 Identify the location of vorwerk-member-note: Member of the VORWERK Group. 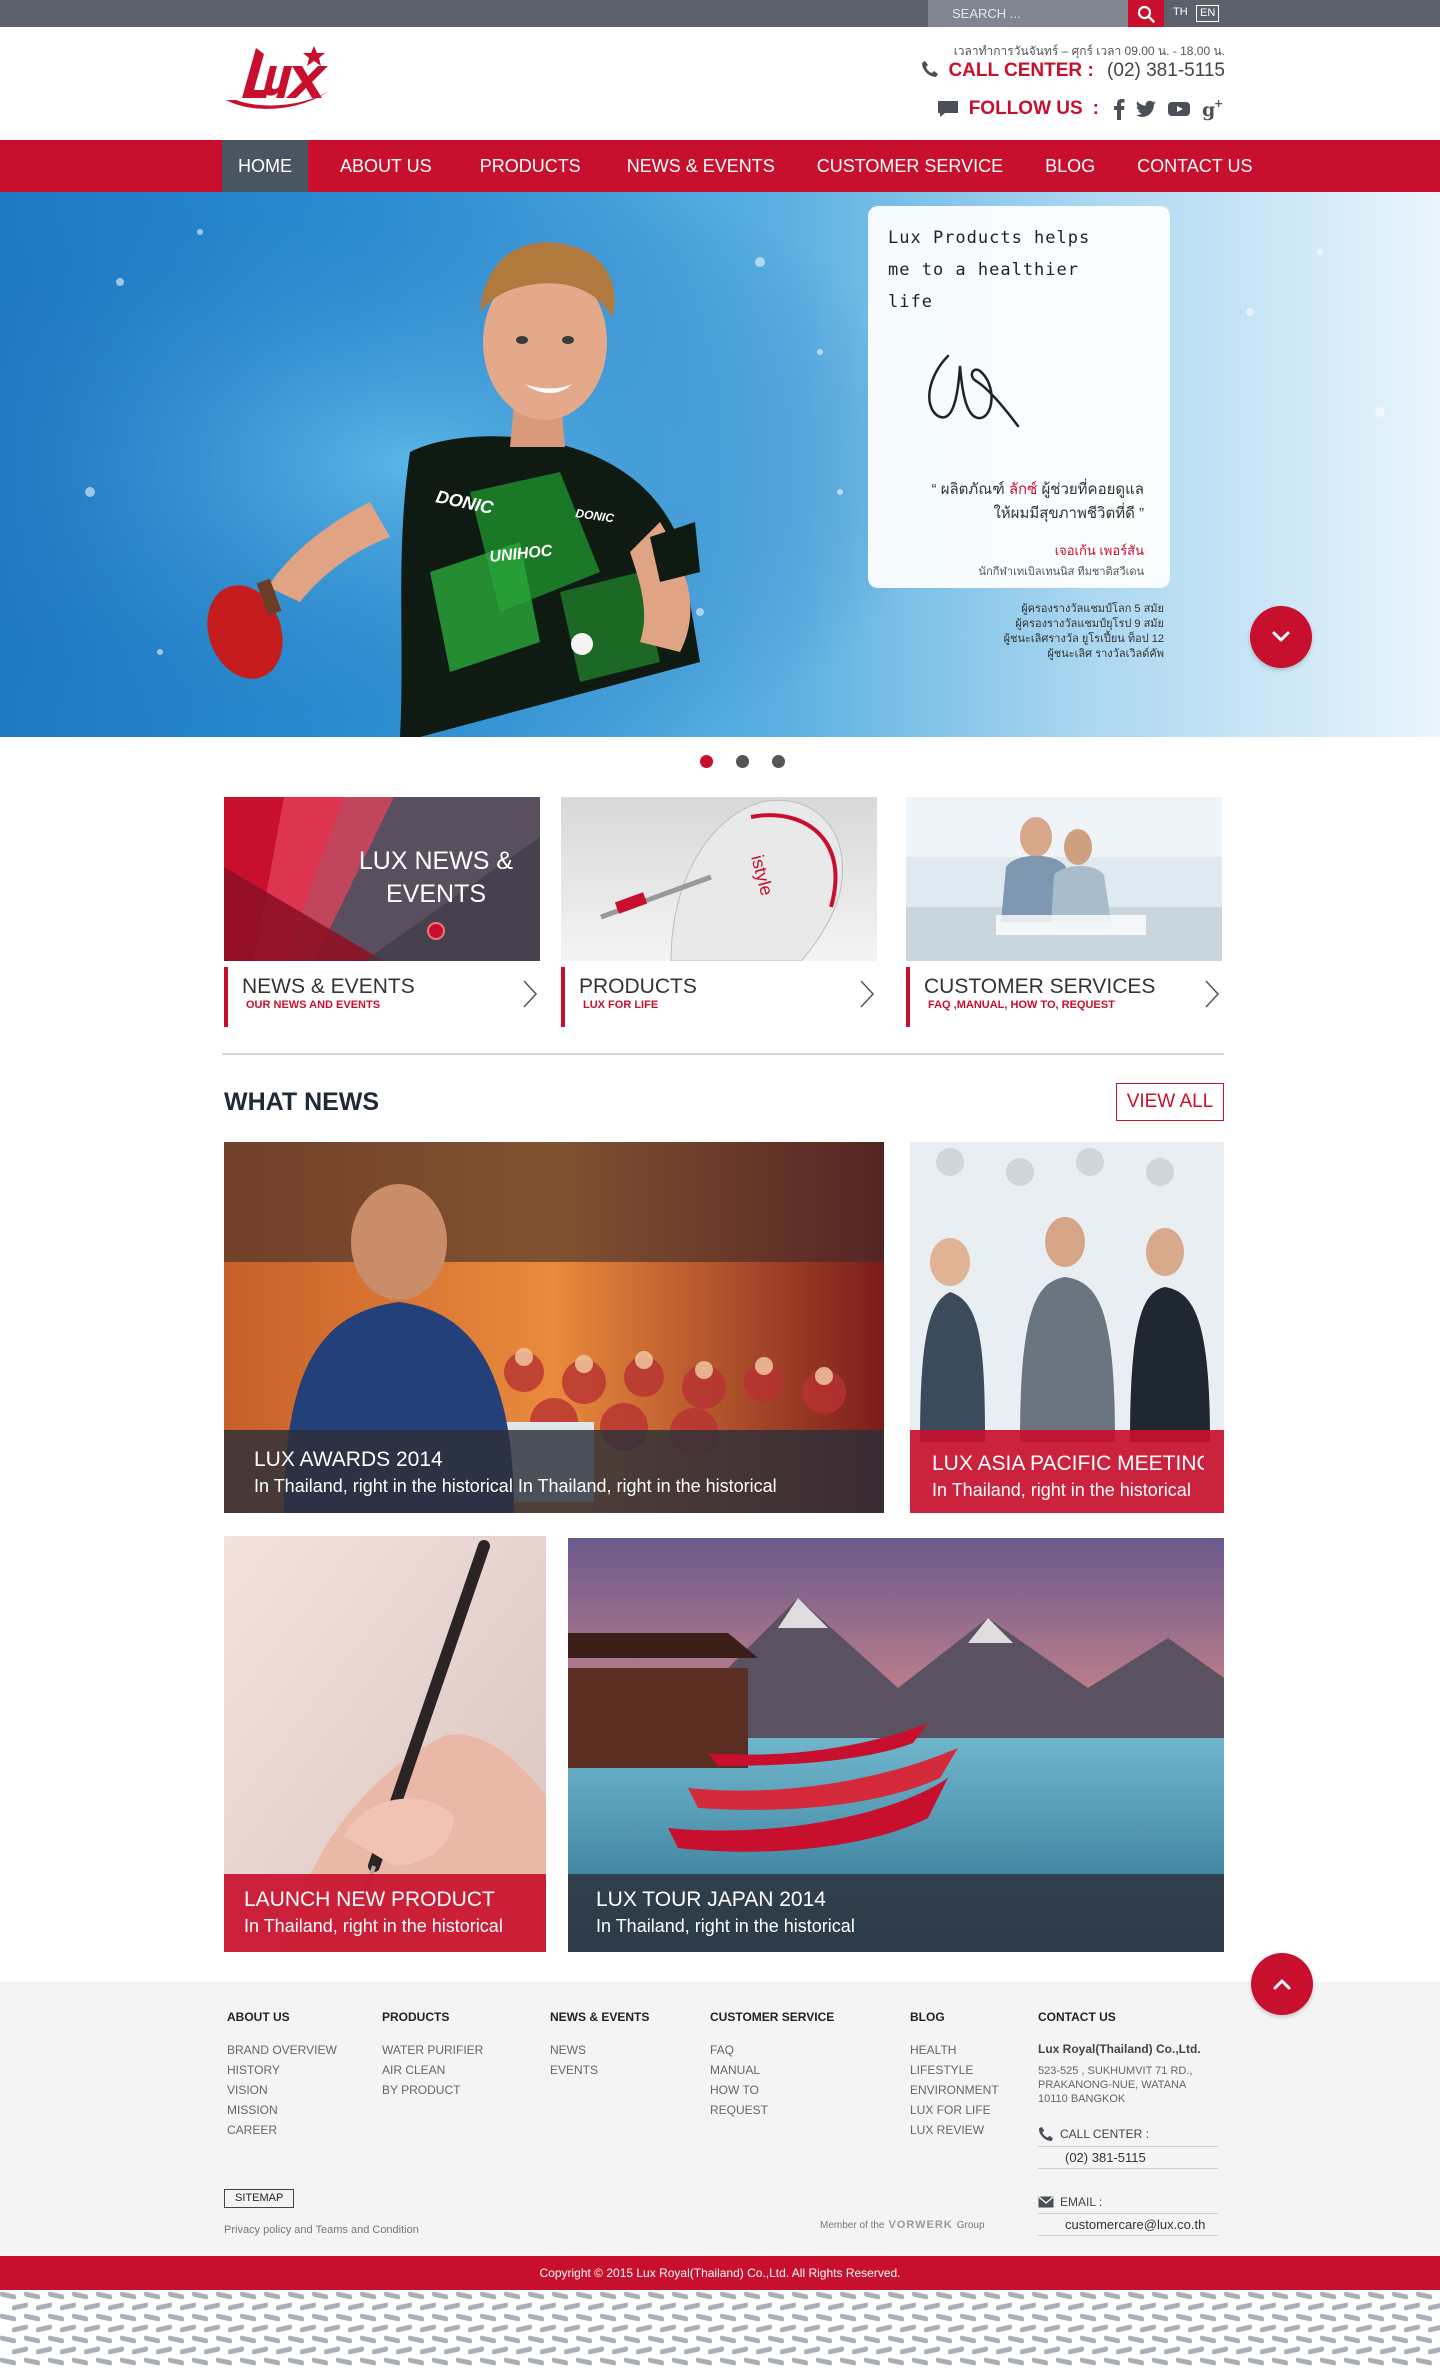
(902, 2225).